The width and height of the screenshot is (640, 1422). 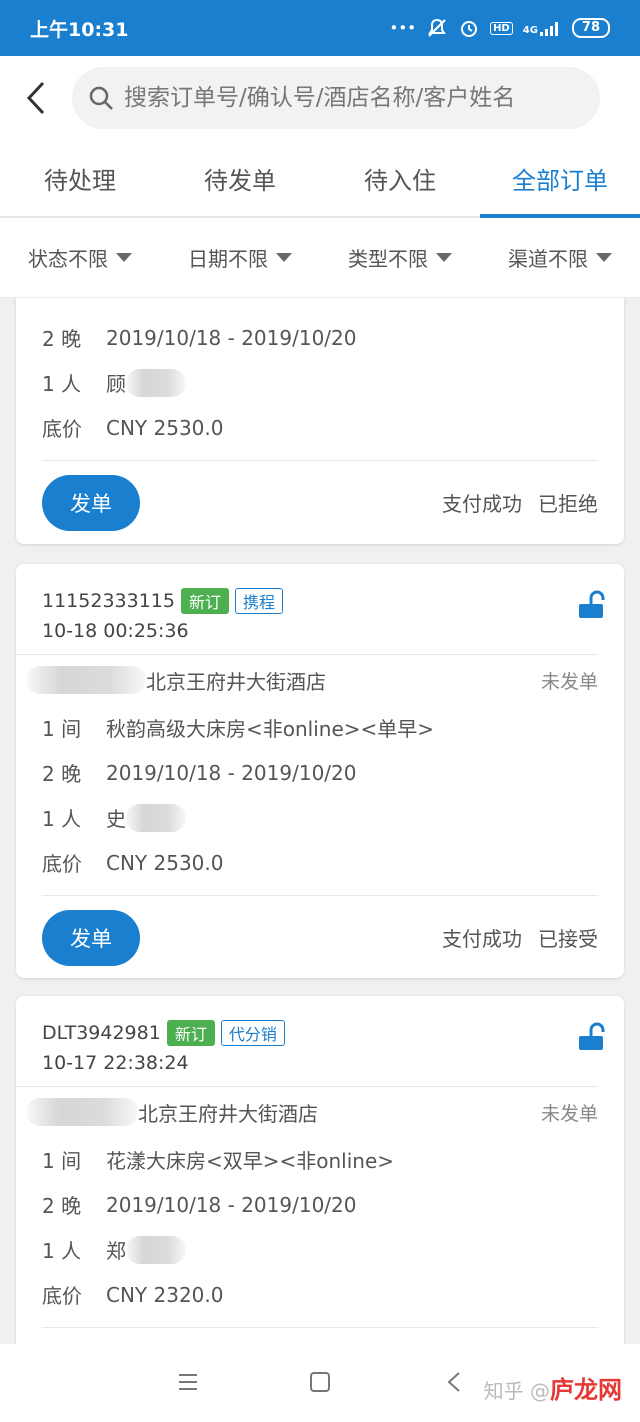 I want to click on network-type: 4G, so click(x=530, y=30).